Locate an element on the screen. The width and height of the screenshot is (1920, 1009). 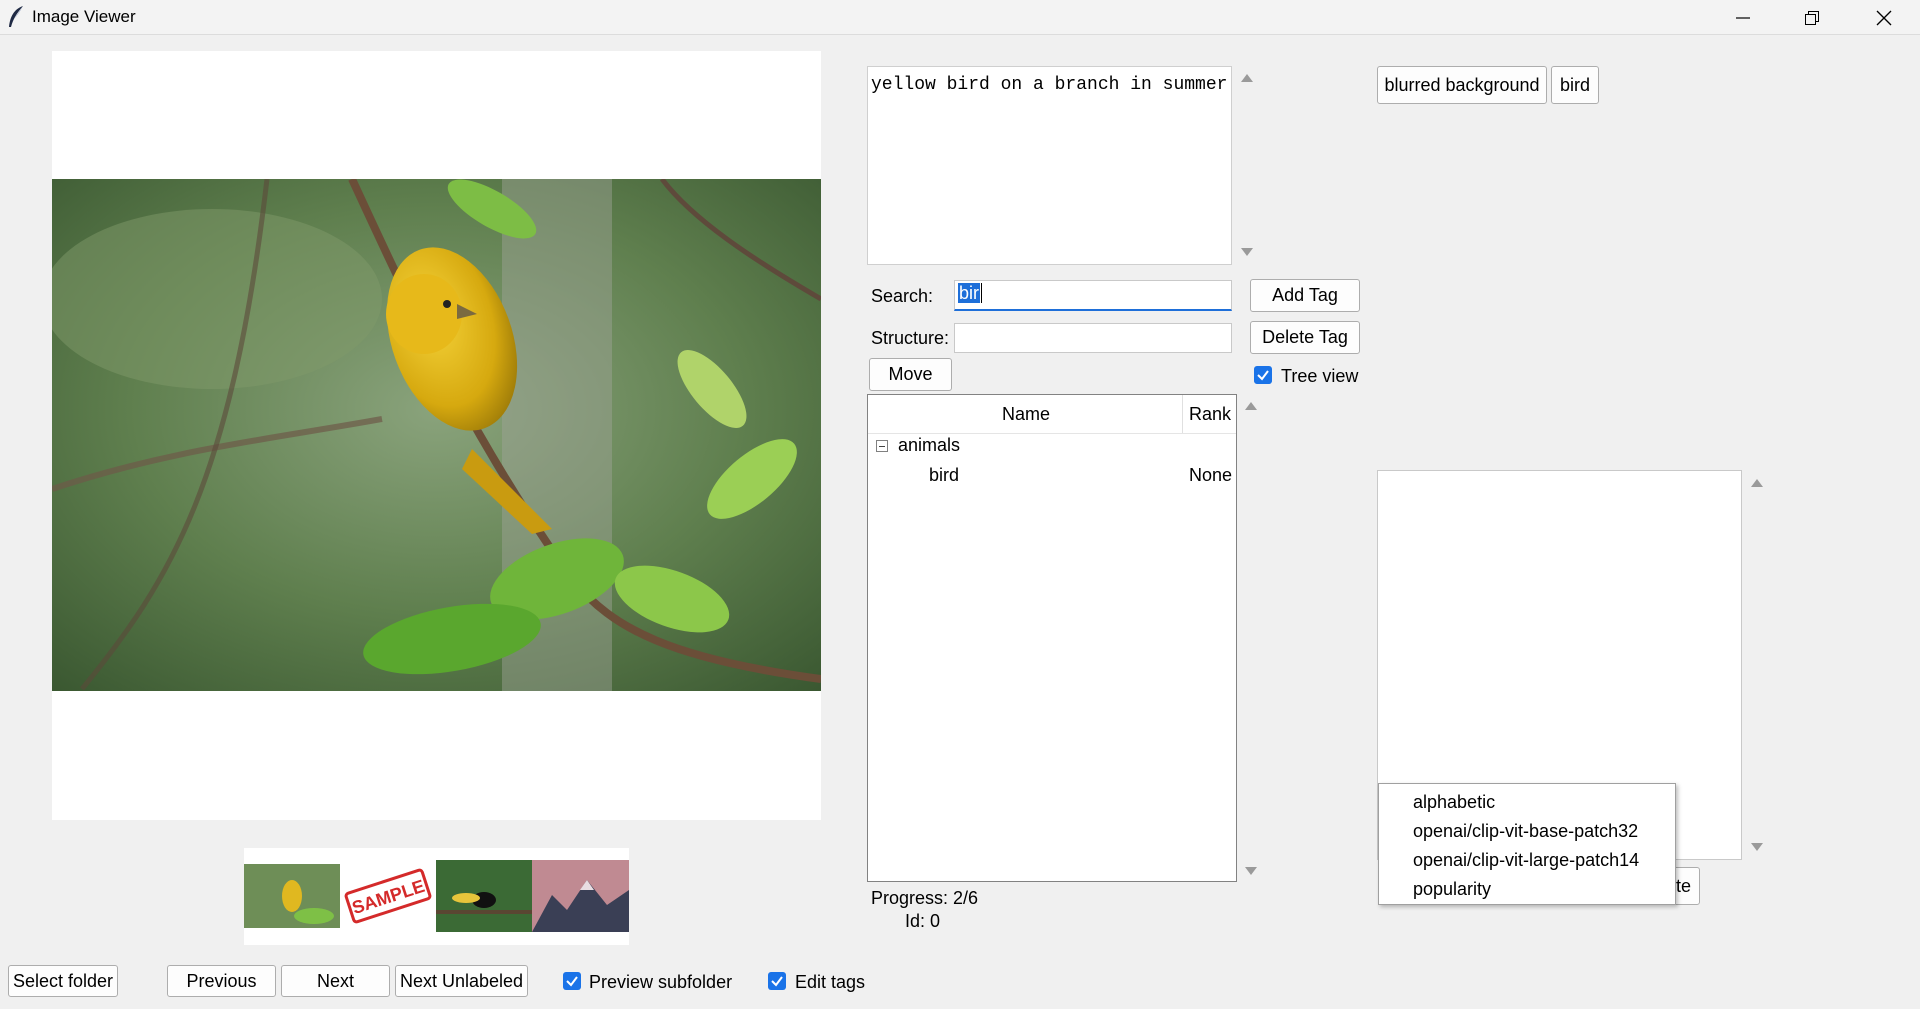
column-header-rank: Rank is located at coordinates (1210, 414).